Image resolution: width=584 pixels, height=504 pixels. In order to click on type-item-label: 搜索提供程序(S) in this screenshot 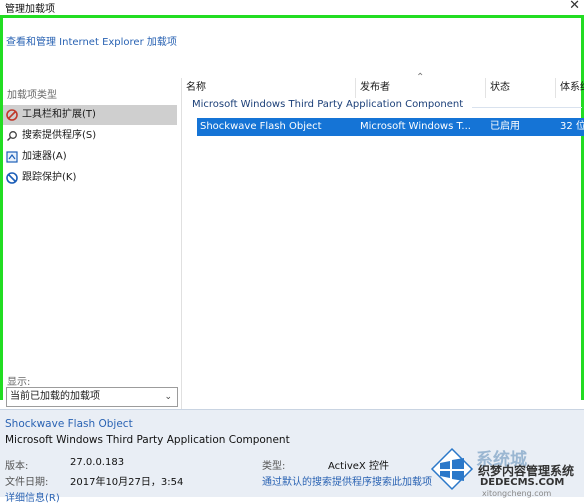, I will do `click(59, 135)`.